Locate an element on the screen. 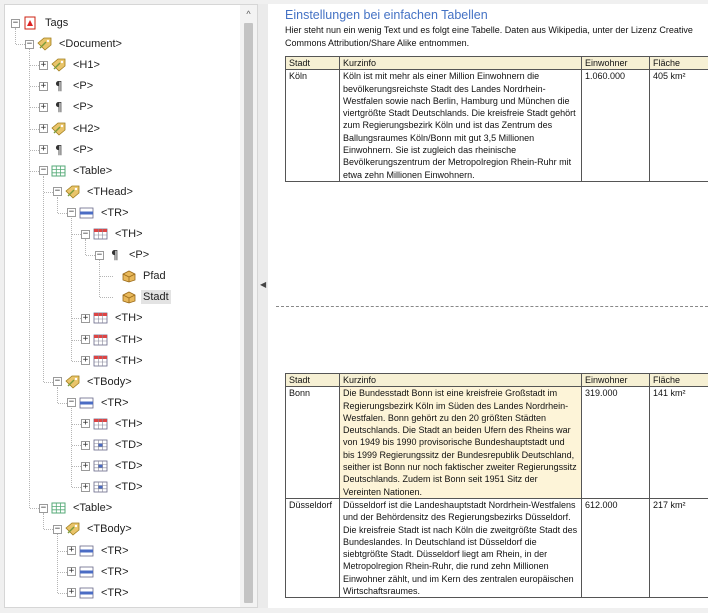 Image resolution: width=708 pixels, height=613 pixels. pane-splitter: ◀ is located at coordinates (263, 306).